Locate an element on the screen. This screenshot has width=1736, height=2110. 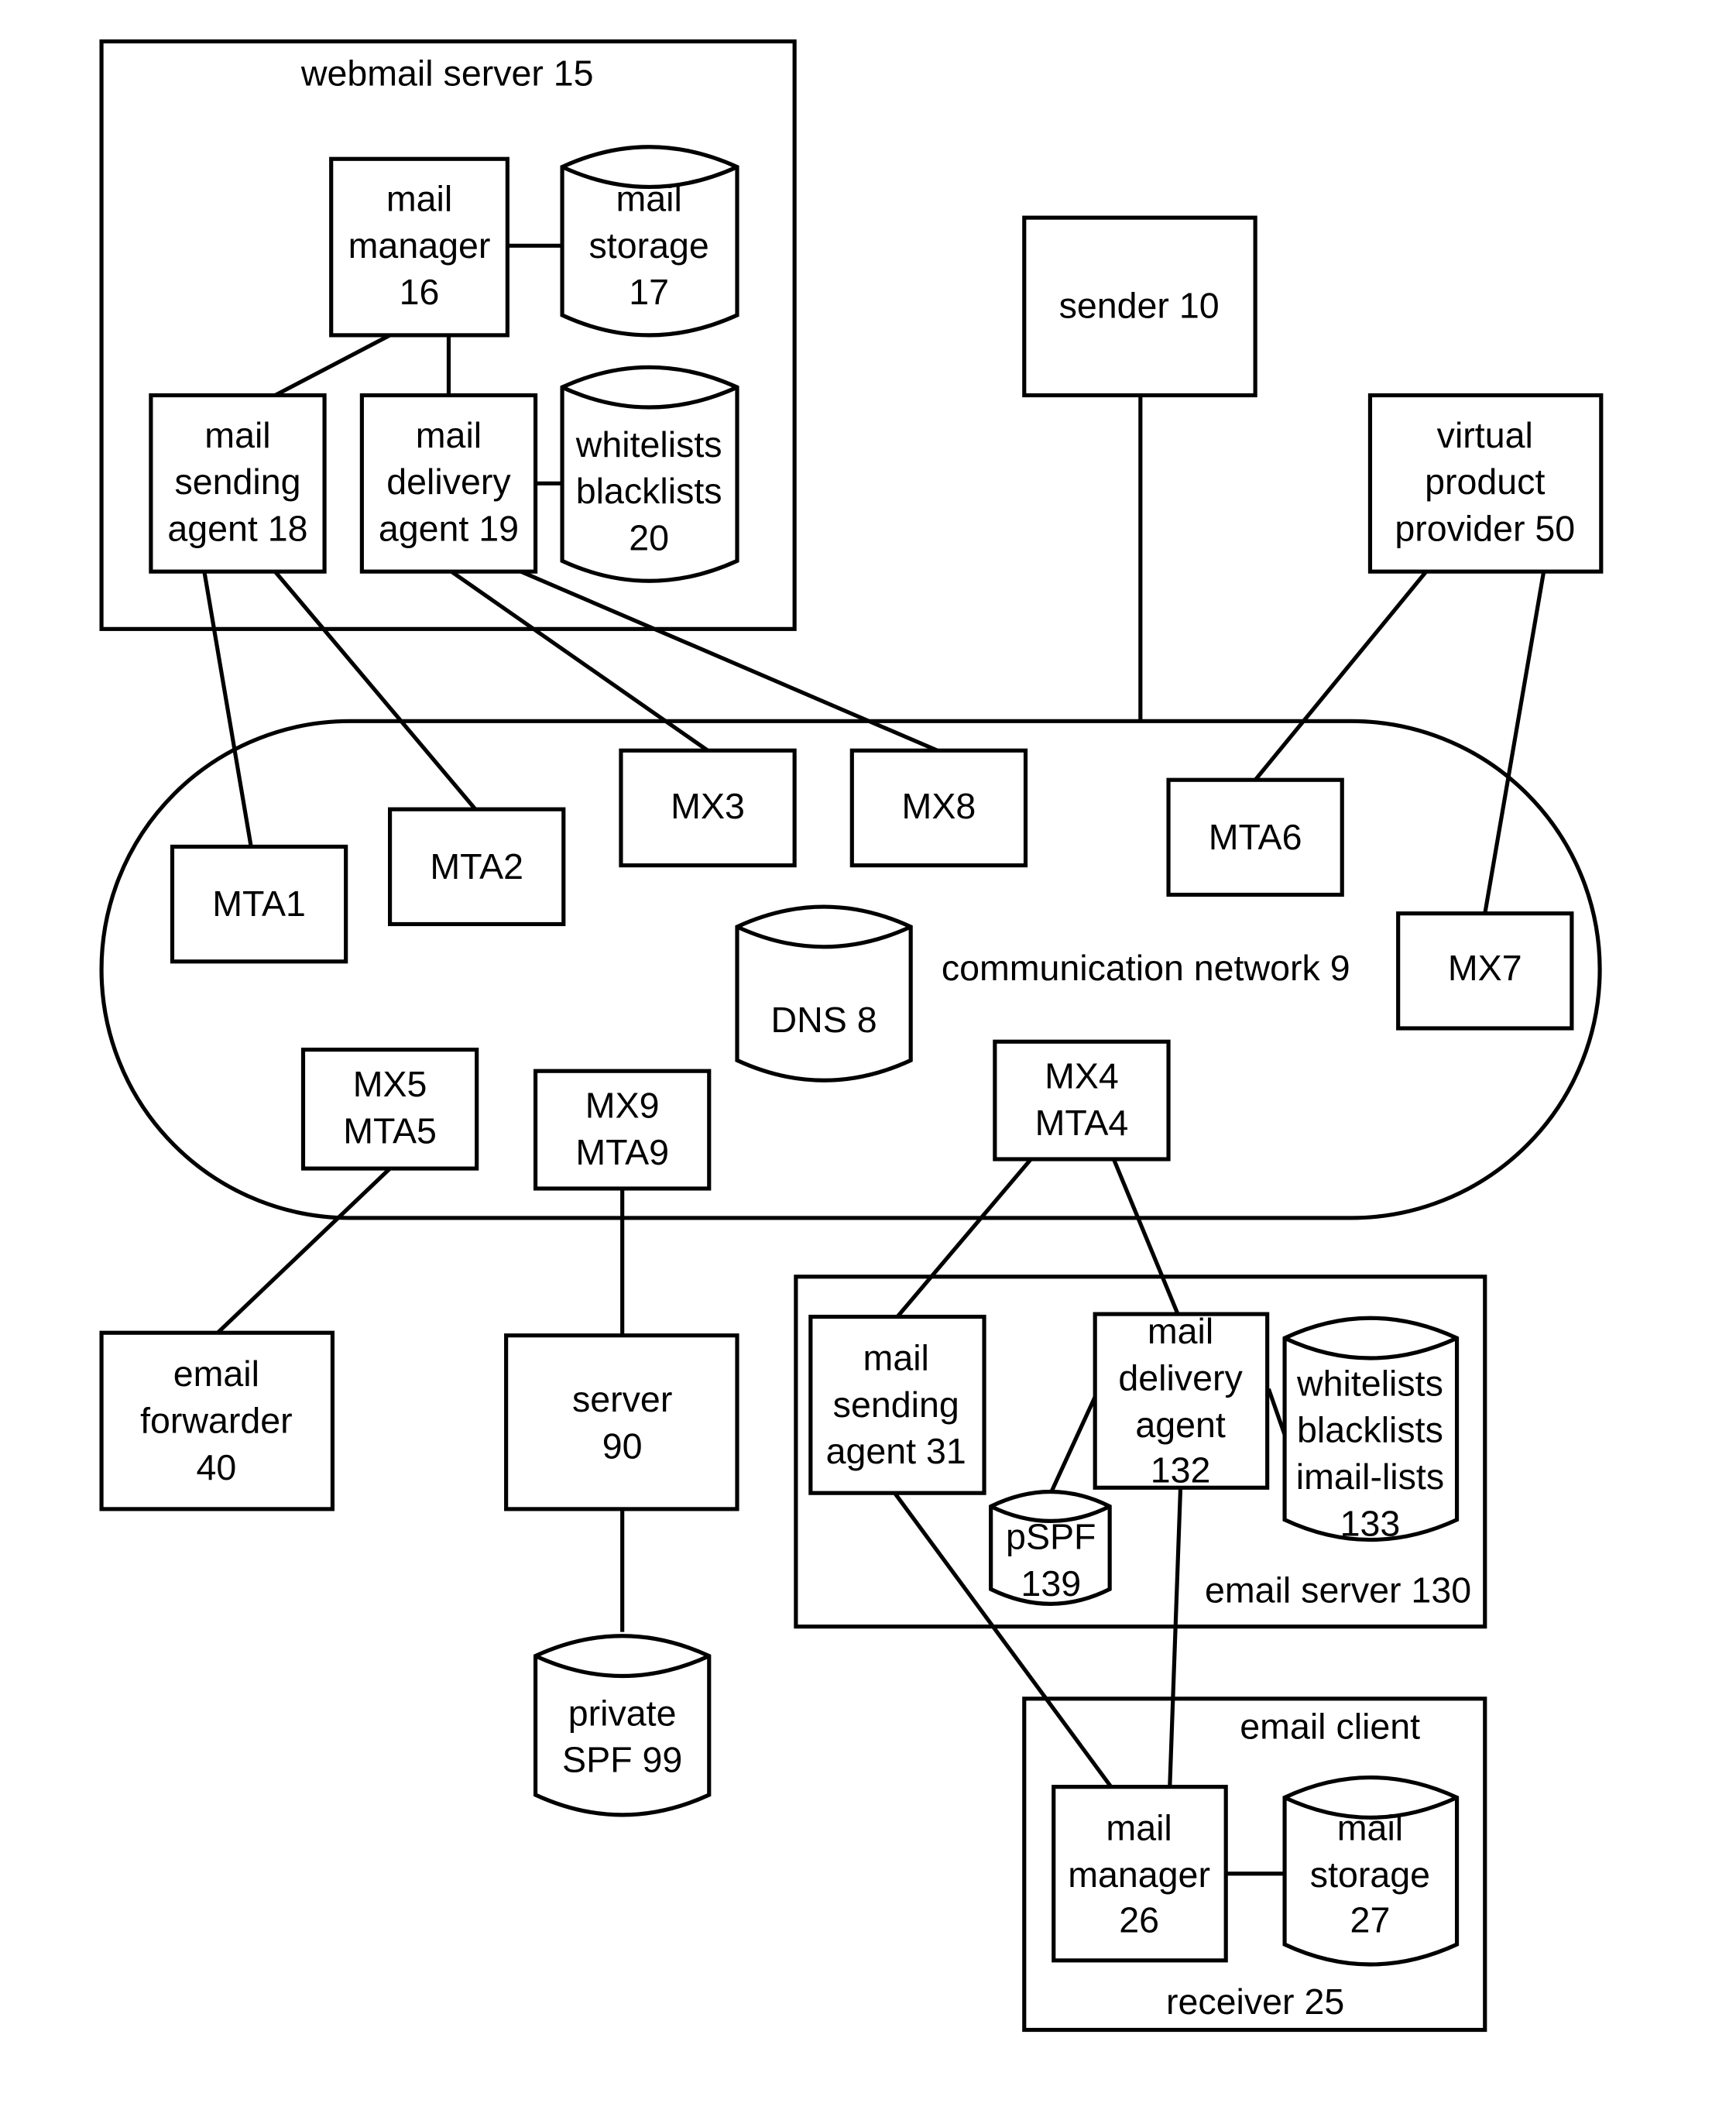
node-label: MX9 is located at coordinates (622, 1106).